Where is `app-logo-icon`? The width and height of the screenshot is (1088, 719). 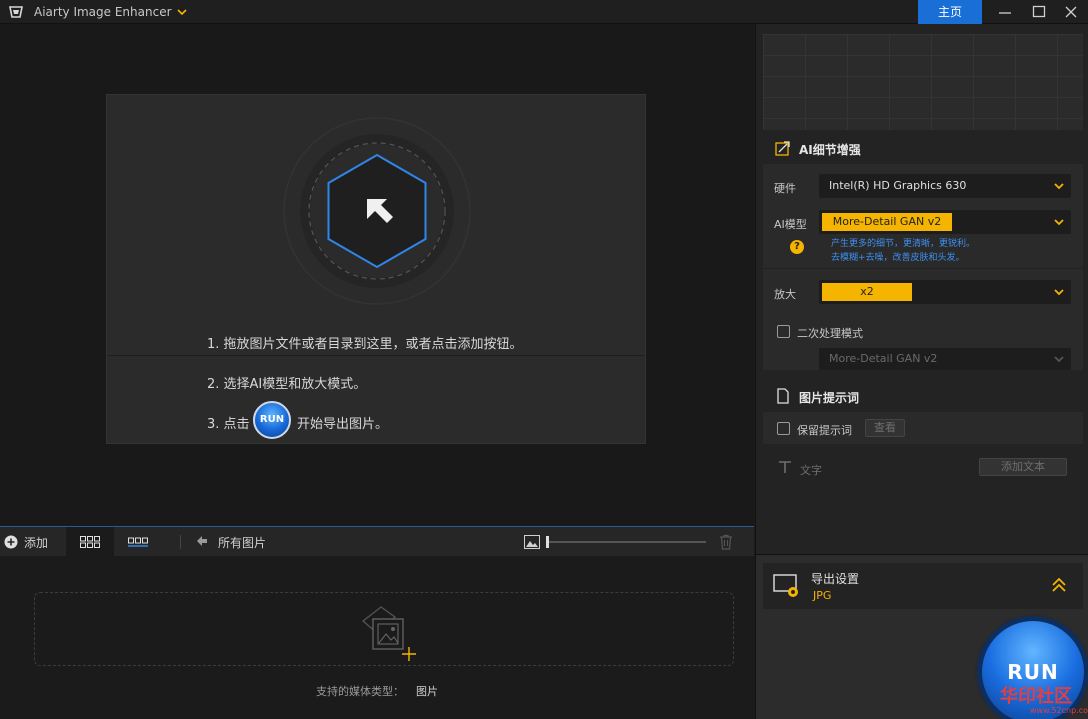 app-logo-icon is located at coordinates (16, 12).